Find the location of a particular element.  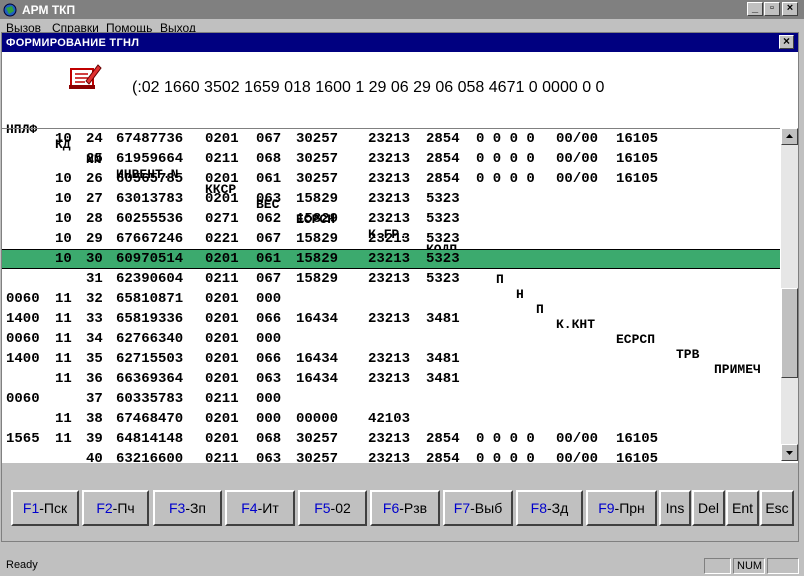

scroll-down-button is located at coordinates (789, 452).